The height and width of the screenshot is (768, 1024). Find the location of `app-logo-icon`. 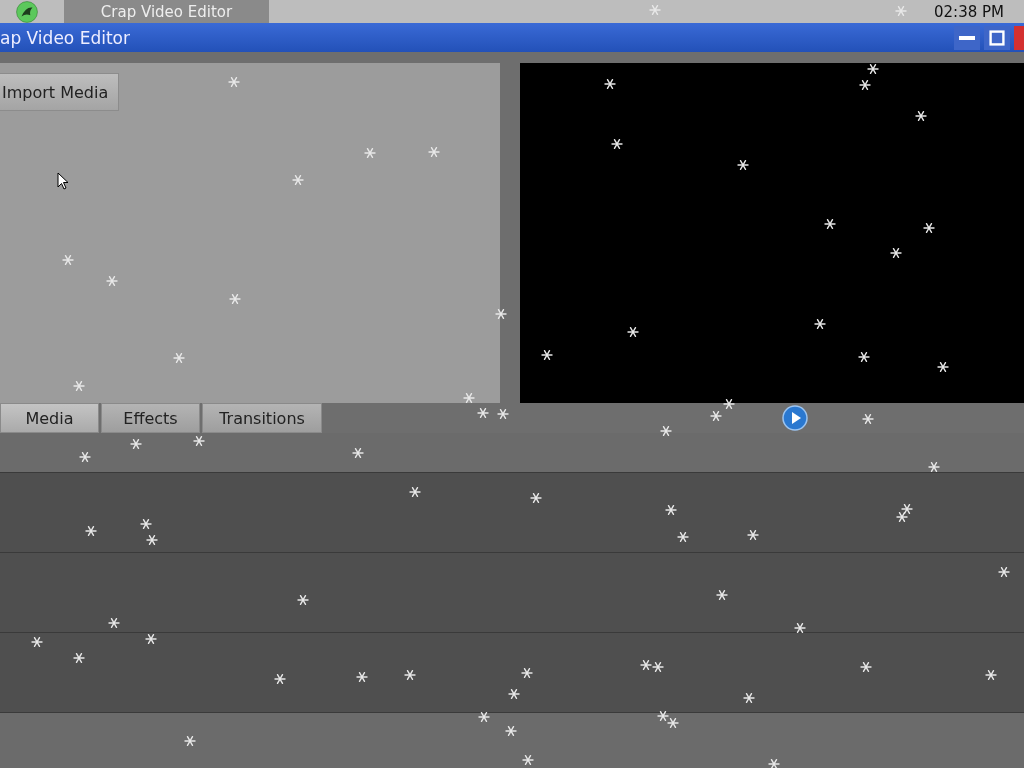

app-logo-icon is located at coordinates (27, 11).